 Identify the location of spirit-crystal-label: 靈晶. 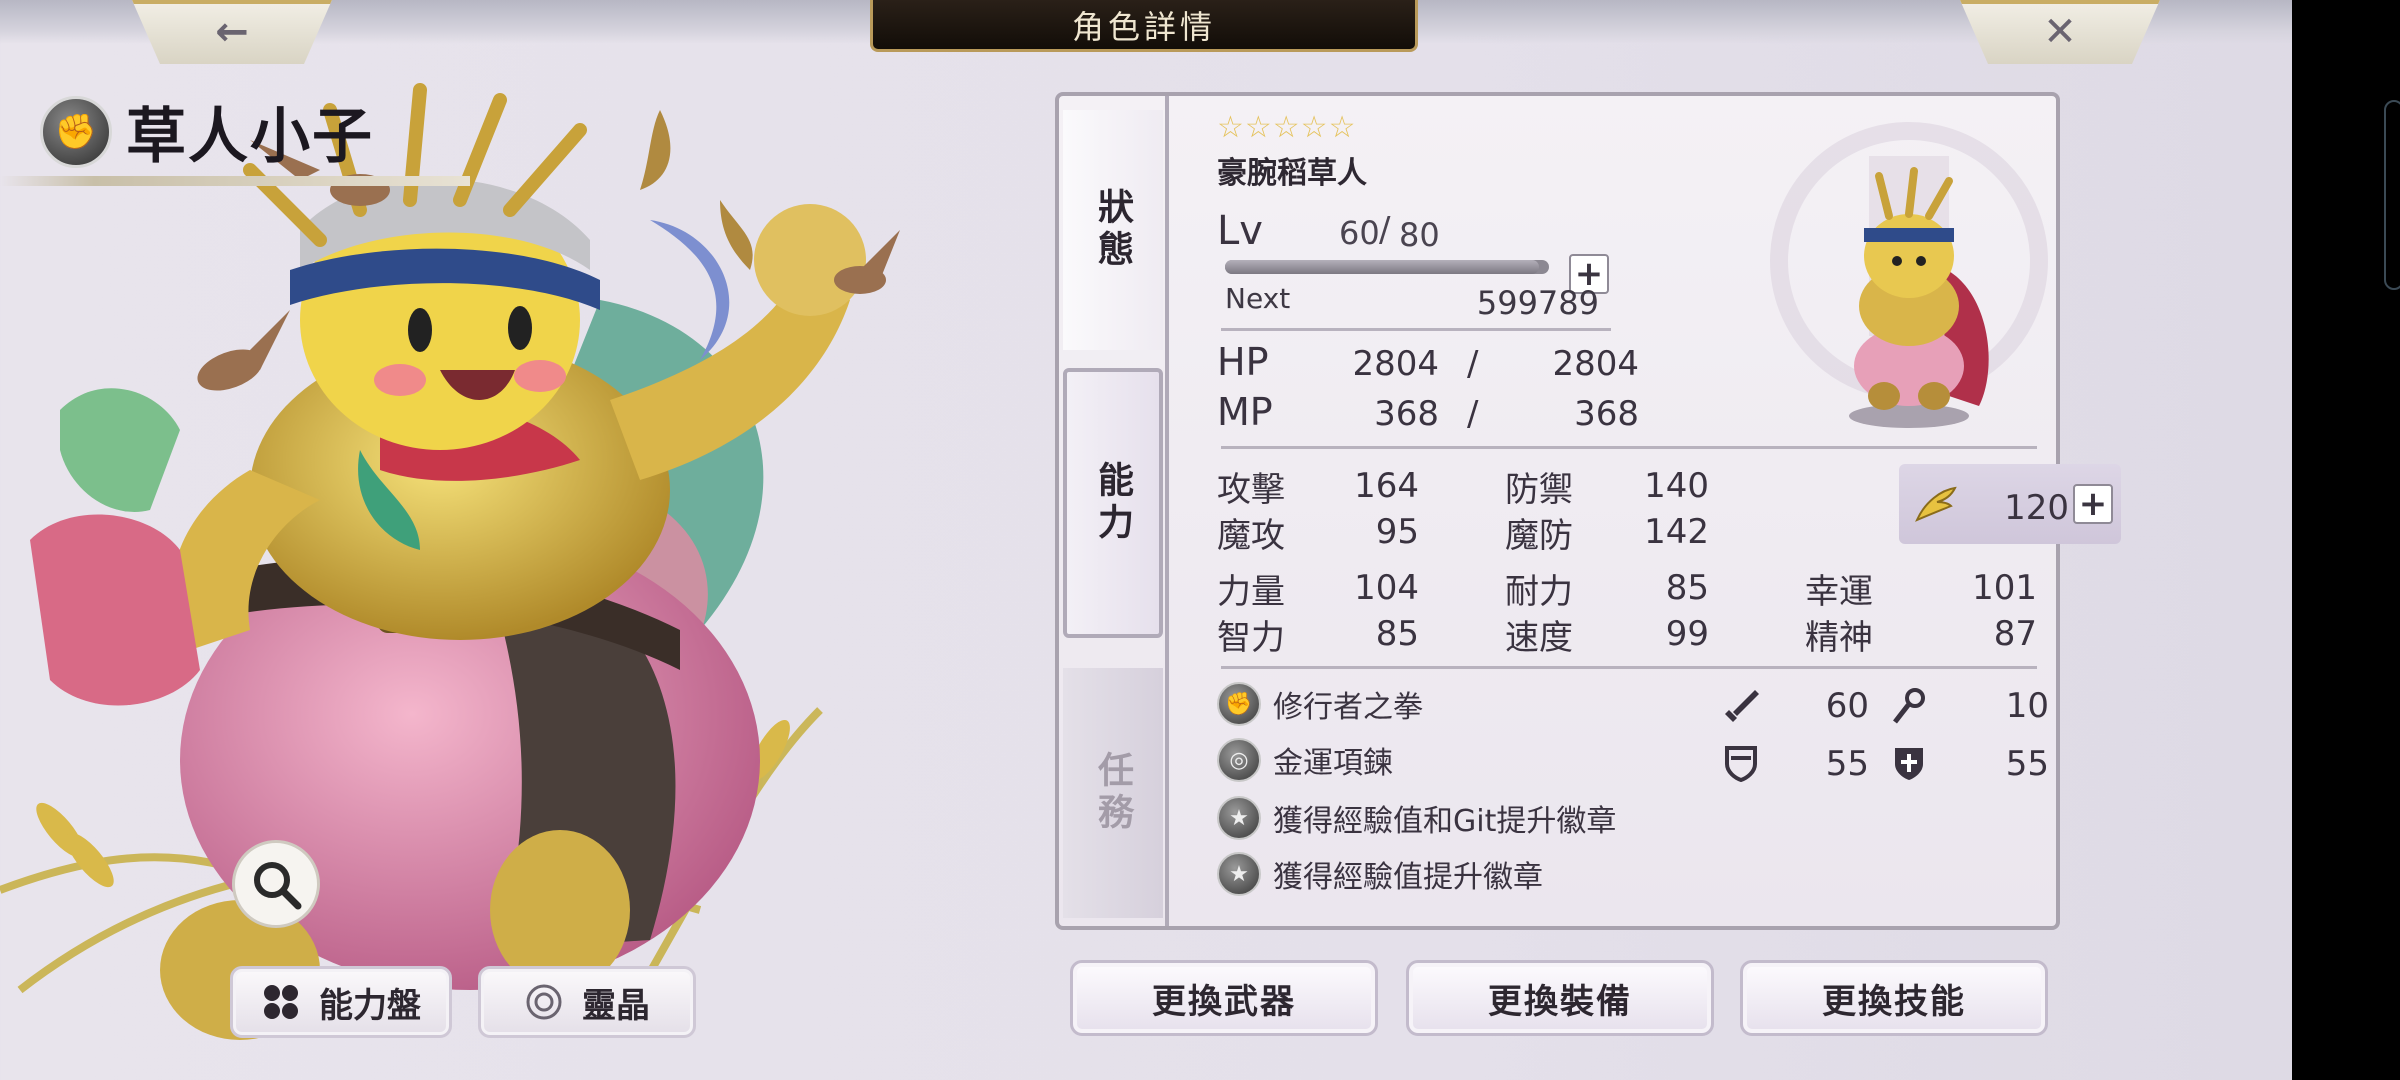
(616, 1005).